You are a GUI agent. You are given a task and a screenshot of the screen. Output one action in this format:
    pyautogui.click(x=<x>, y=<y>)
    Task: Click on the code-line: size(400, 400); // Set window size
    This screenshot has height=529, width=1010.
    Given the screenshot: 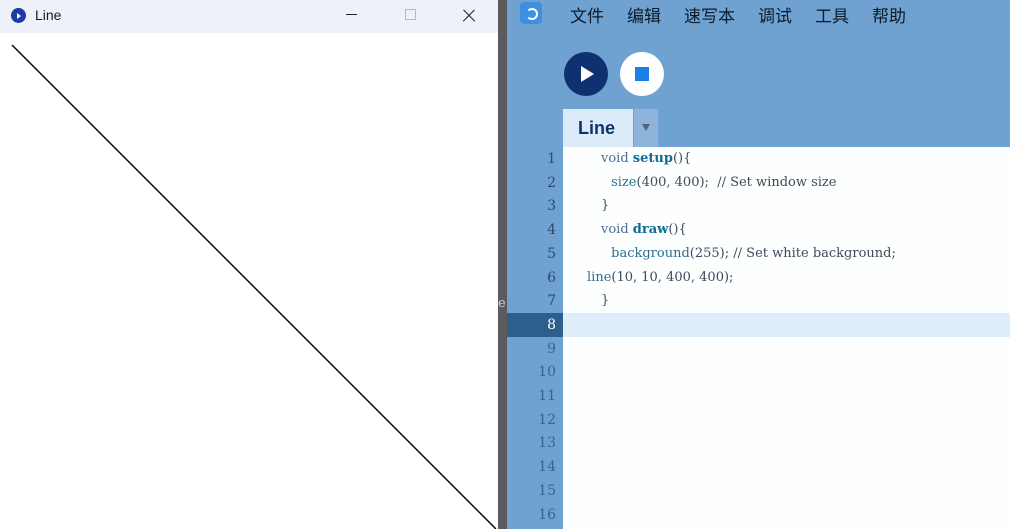 What is the action you would take?
    pyautogui.click(x=721, y=182)
    